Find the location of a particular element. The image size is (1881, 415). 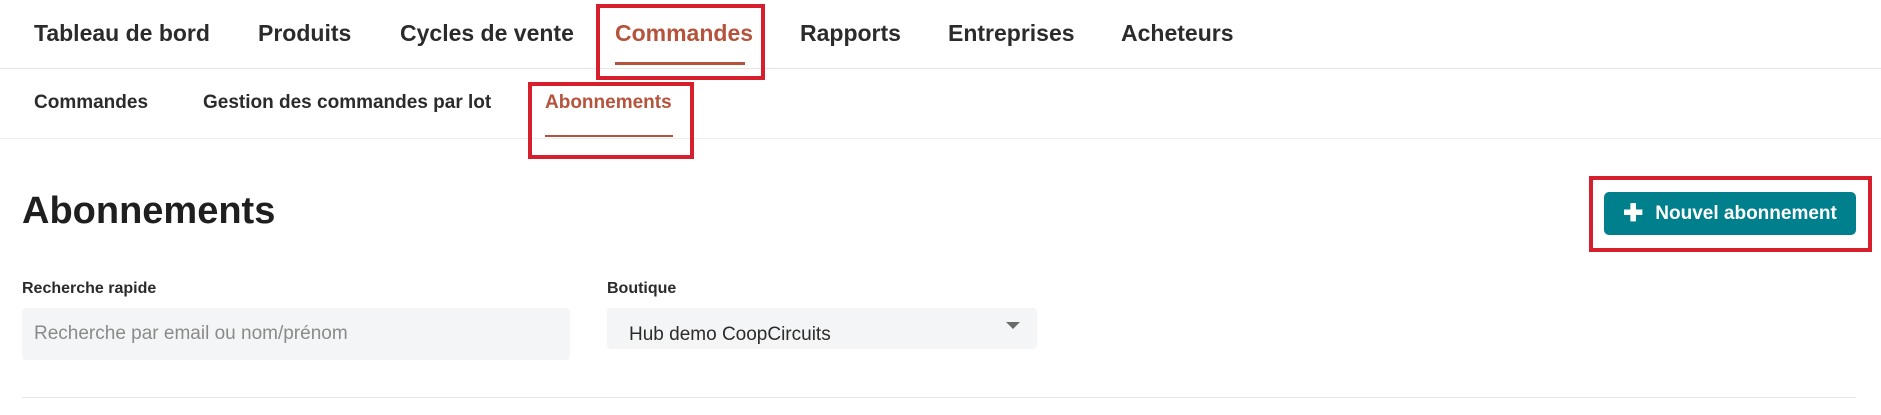

search-input is located at coordinates (296, 334).